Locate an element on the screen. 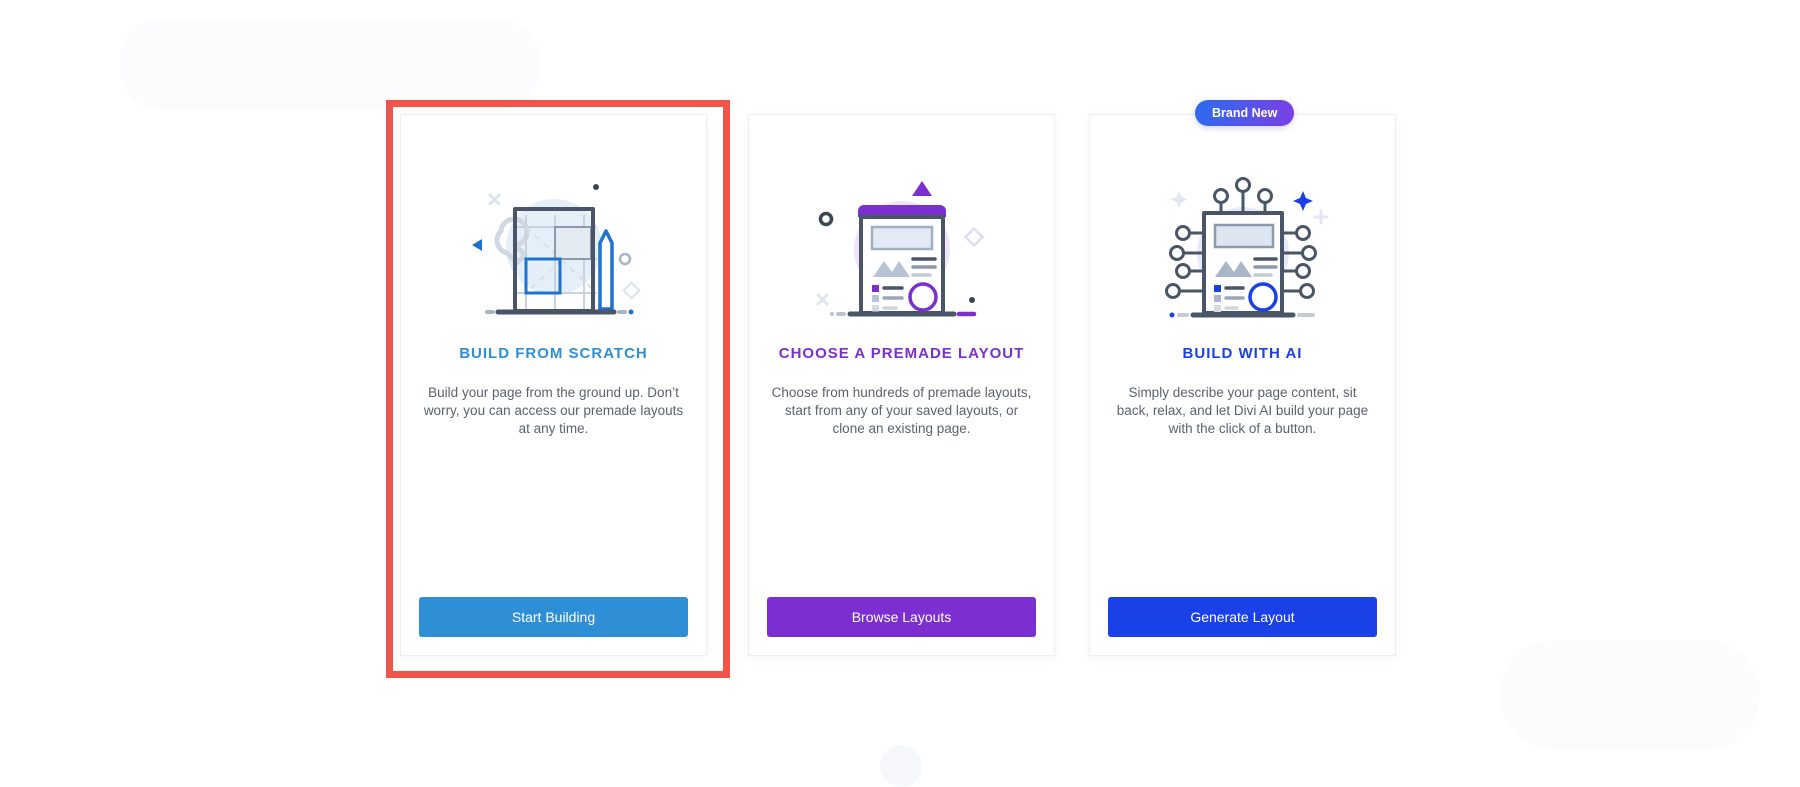 This screenshot has width=1800, height=787. card-title: CHOOSE A PREMADE LAYOUT is located at coordinates (901, 353).